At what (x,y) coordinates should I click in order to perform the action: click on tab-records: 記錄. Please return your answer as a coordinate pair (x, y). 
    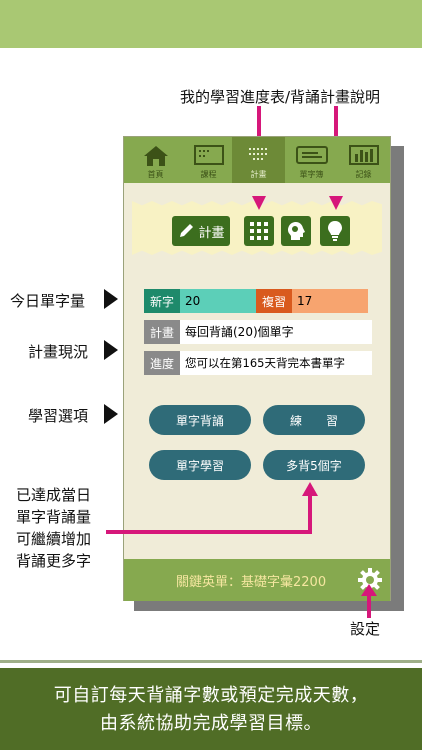
    Looking at the image, I should click on (363, 160).